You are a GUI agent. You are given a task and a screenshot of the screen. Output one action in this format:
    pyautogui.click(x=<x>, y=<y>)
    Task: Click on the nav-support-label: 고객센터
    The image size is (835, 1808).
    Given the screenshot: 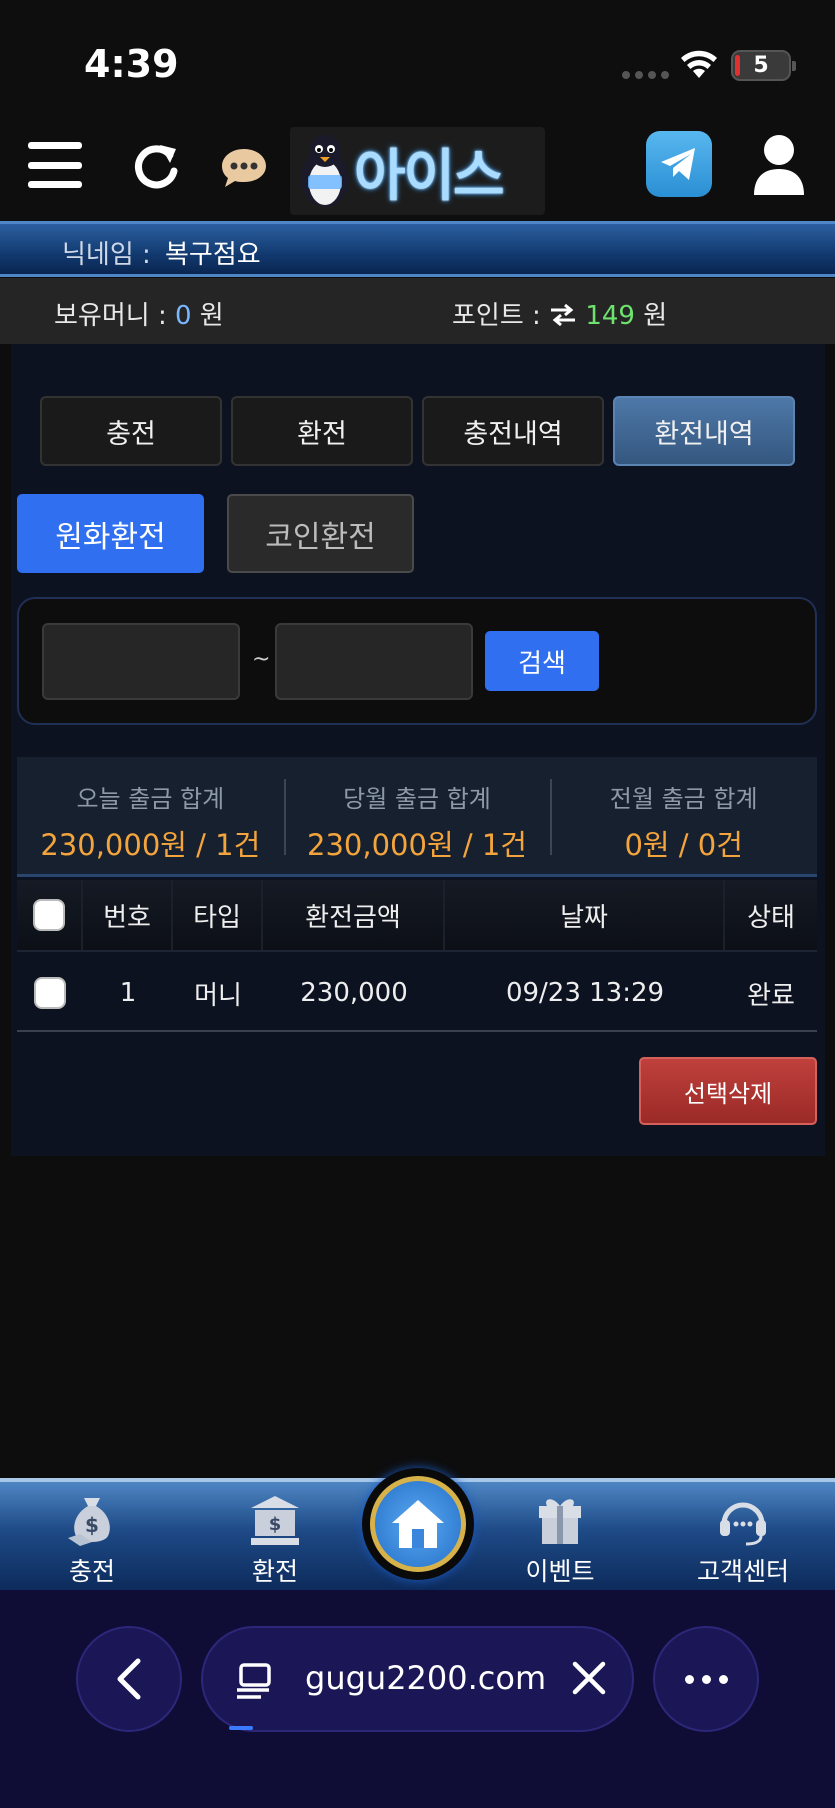 What is the action you would take?
    pyautogui.click(x=742, y=1571)
    